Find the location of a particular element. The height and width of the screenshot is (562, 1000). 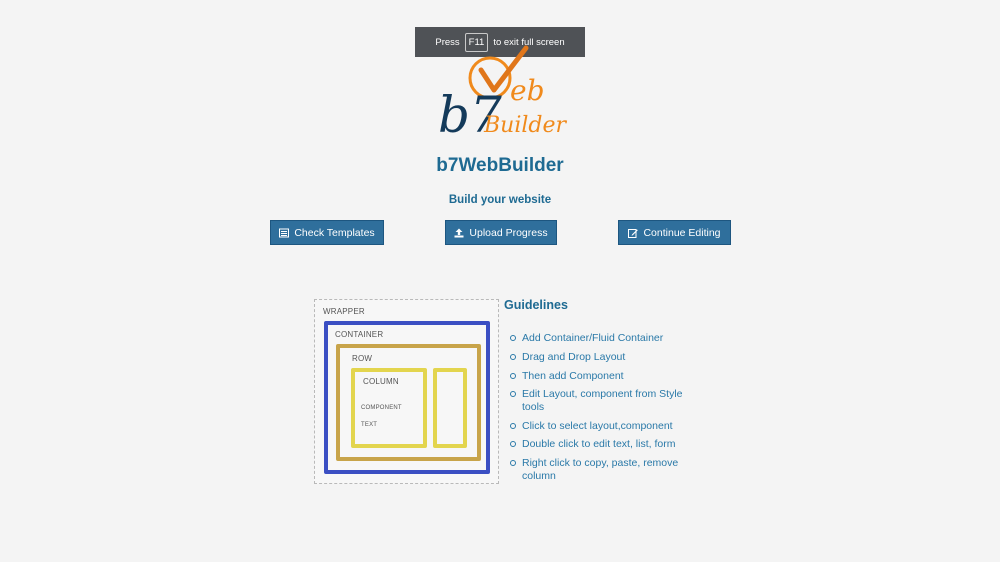

upload-icon is located at coordinates (459, 232).